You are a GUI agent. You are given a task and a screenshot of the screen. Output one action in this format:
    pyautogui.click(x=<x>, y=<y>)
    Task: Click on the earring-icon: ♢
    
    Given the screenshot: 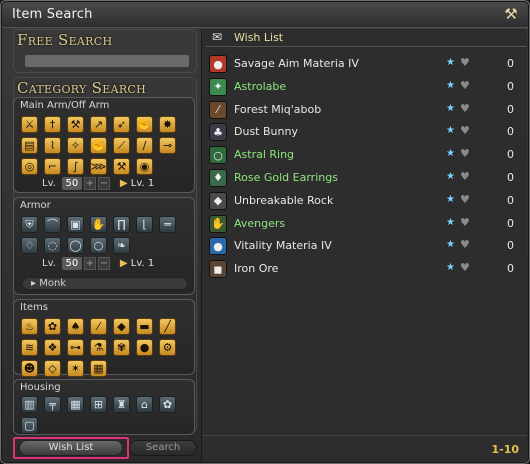 What is the action you would take?
    pyautogui.click(x=29, y=245)
    